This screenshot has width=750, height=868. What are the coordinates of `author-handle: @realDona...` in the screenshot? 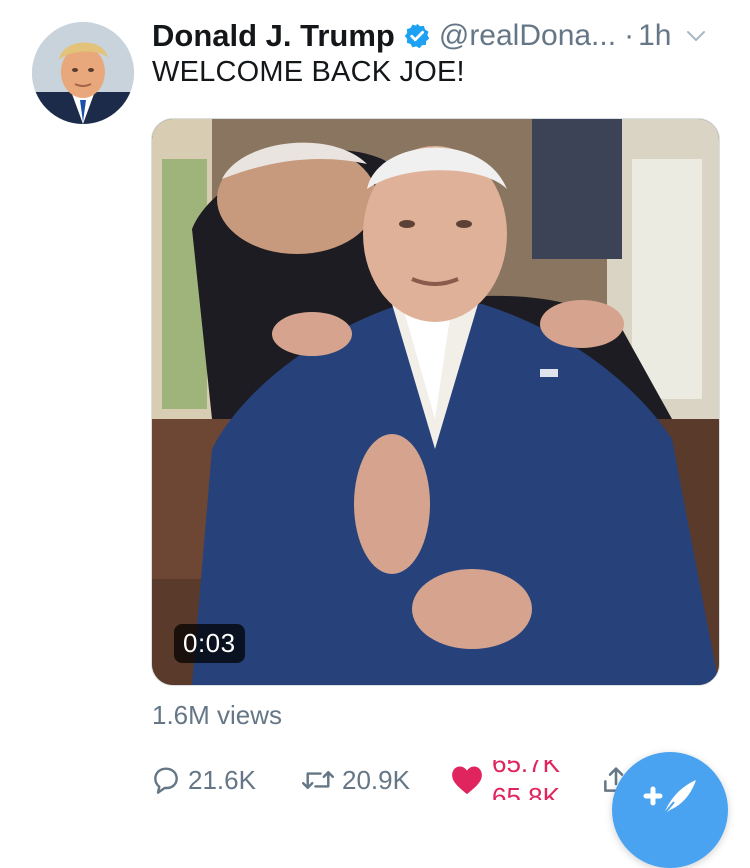 It's located at (527, 36).